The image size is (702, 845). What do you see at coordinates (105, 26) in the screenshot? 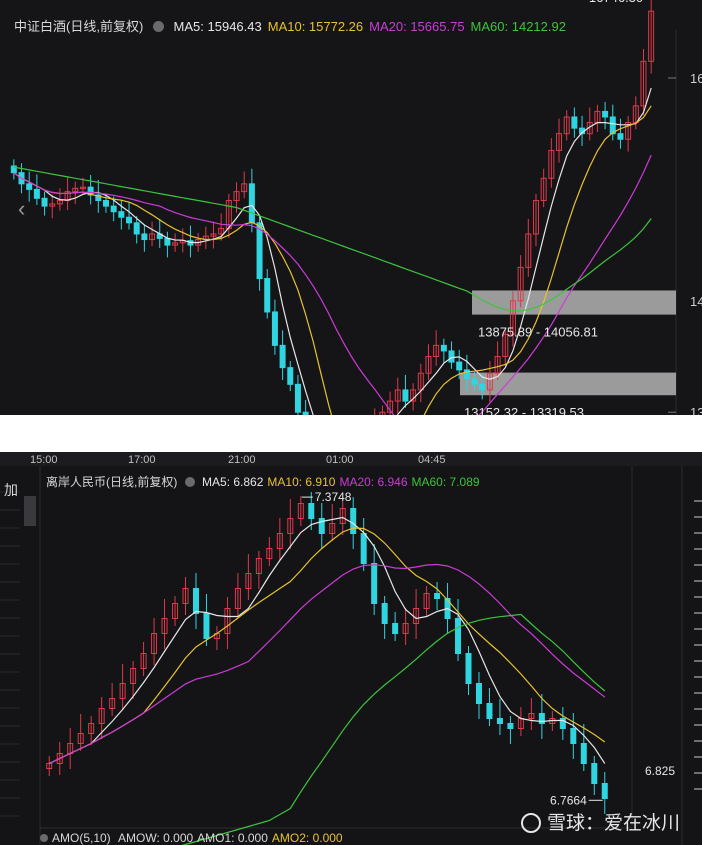
I see `baijiu-mode: (日线,前复权)` at bounding box center [105, 26].